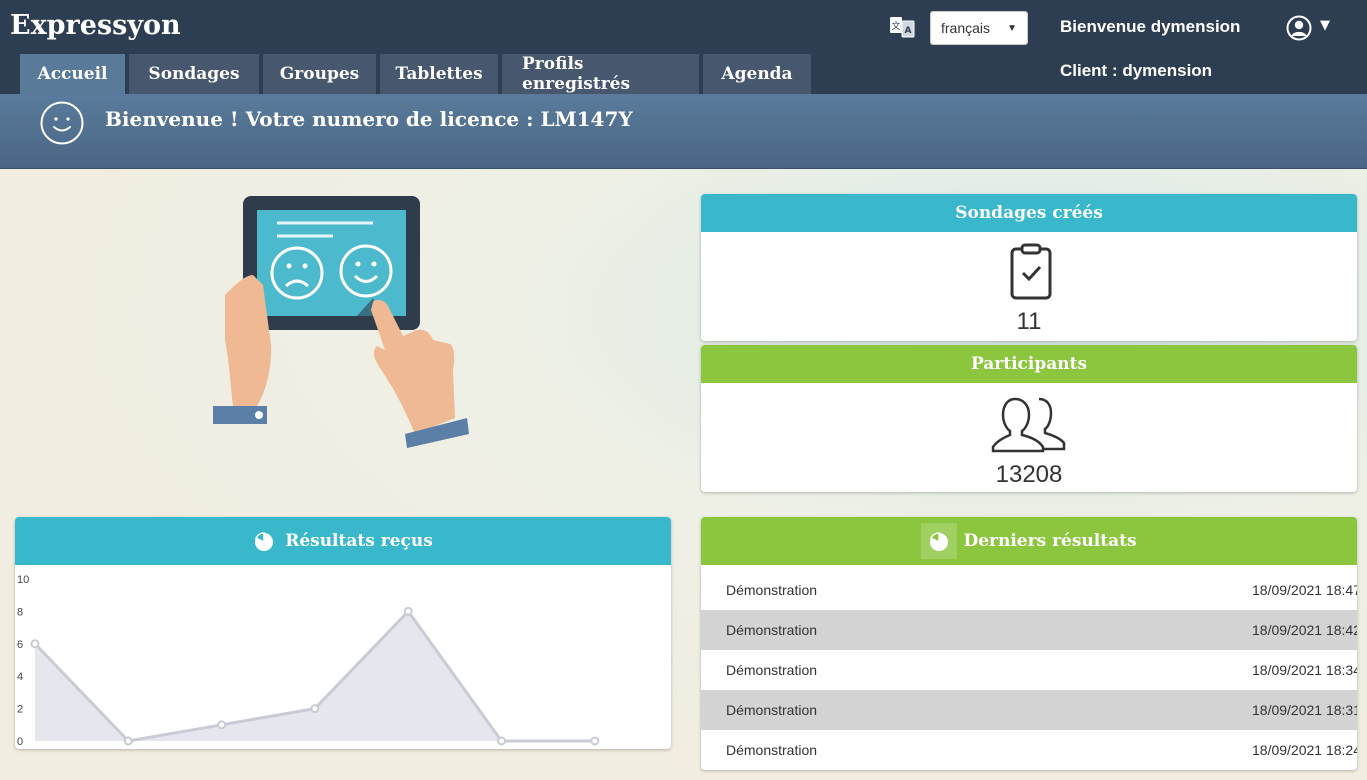 Image resolution: width=1367 pixels, height=780 pixels. I want to click on user-menu-caret-icon: ▼, so click(1325, 25).